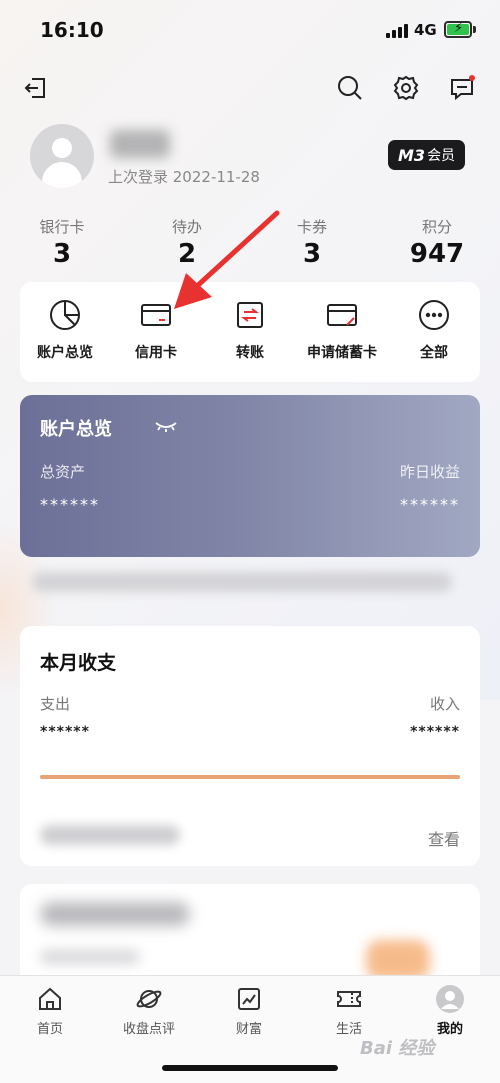 The width and height of the screenshot is (500, 1083). Describe the element at coordinates (242, 582) in the screenshot. I see `blurred-notice` at that location.